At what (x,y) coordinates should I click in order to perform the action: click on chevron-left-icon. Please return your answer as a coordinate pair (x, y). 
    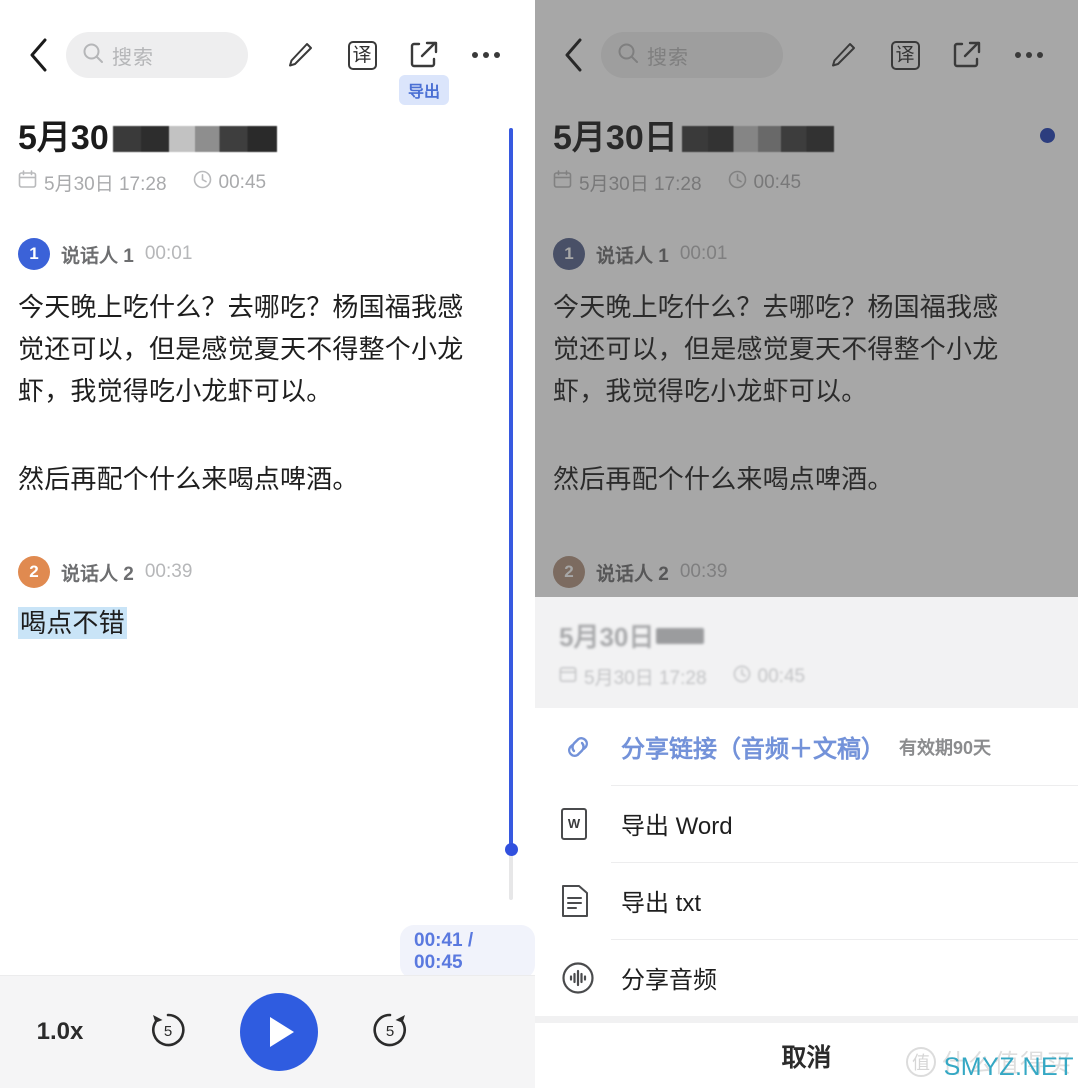
    Looking at the image, I should click on (573, 55).